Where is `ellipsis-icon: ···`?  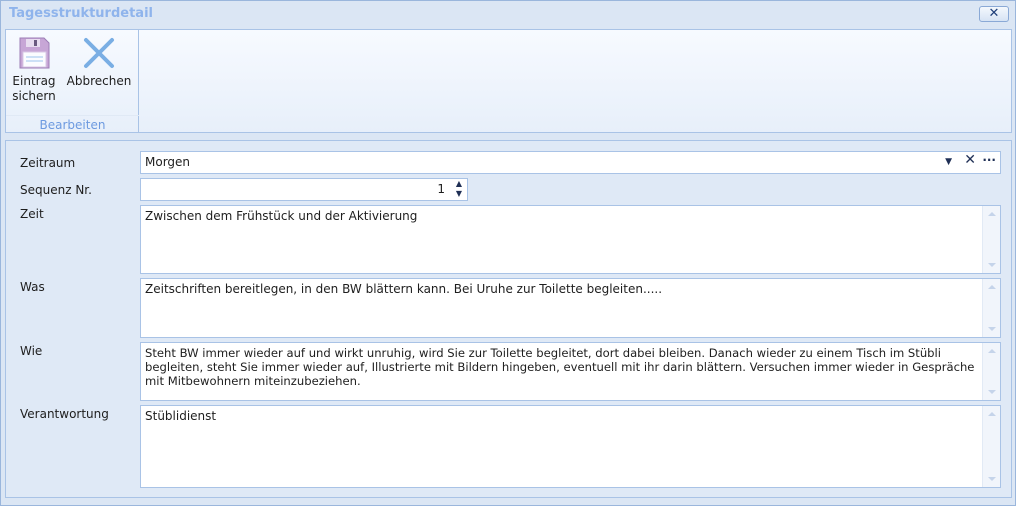 ellipsis-icon: ··· is located at coordinates (989, 160).